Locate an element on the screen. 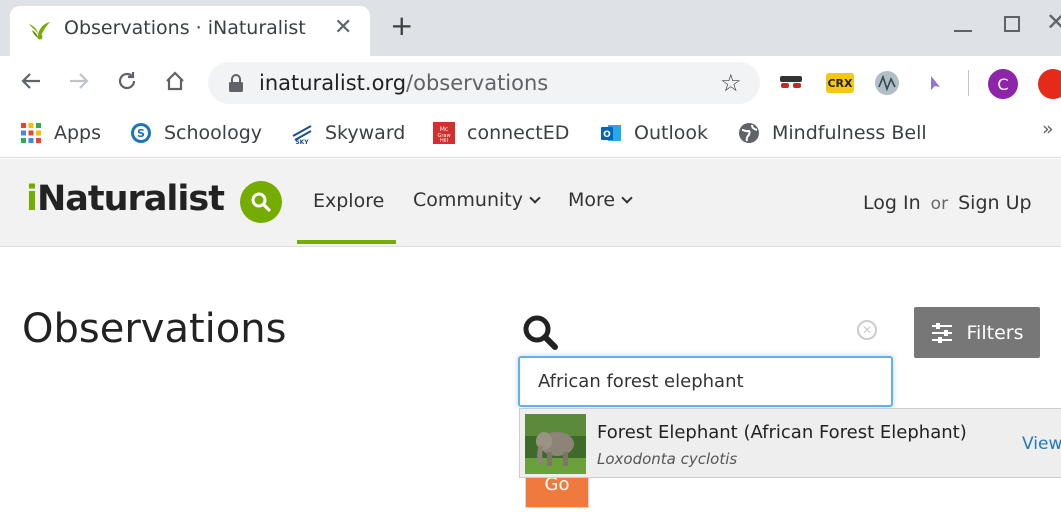 The image size is (1061, 519). svg-text: Mc is located at coordinates (444, 129).